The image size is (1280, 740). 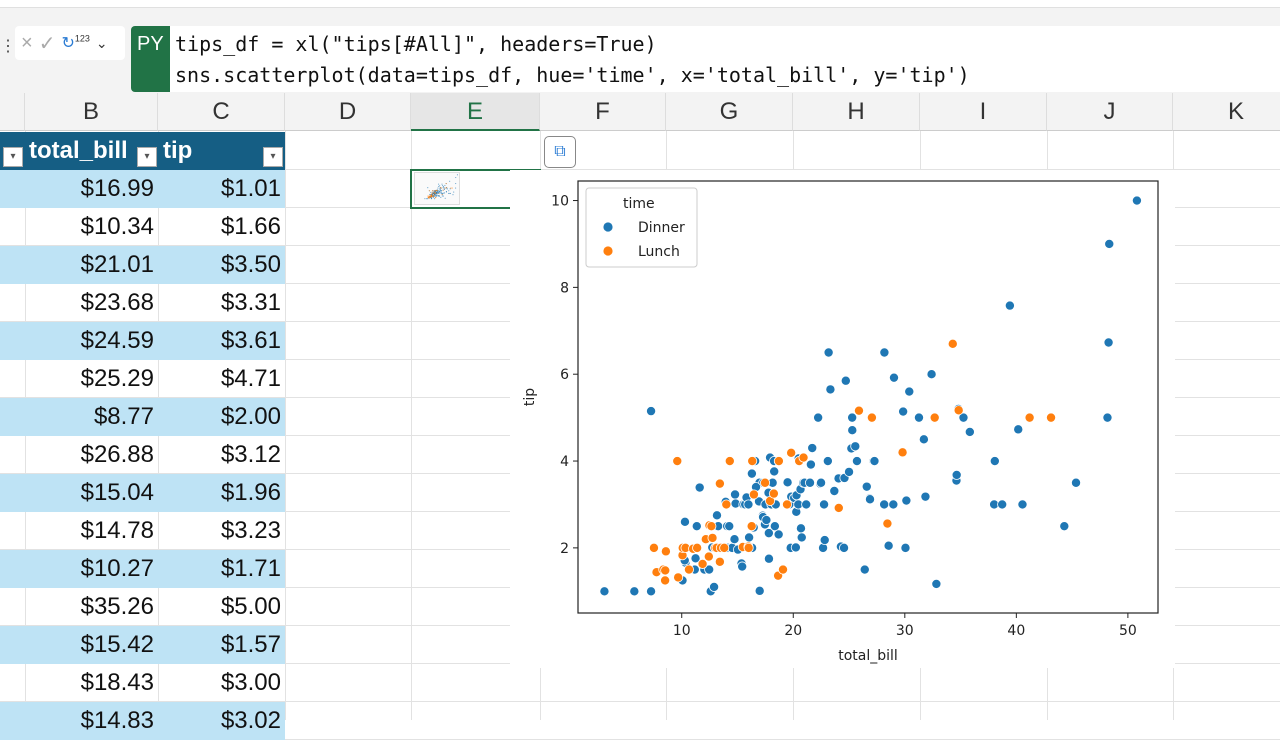 What do you see at coordinates (560, 152) in the screenshot?
I see `create-reference-icon: ⧉` at bounding box center [560, 152].